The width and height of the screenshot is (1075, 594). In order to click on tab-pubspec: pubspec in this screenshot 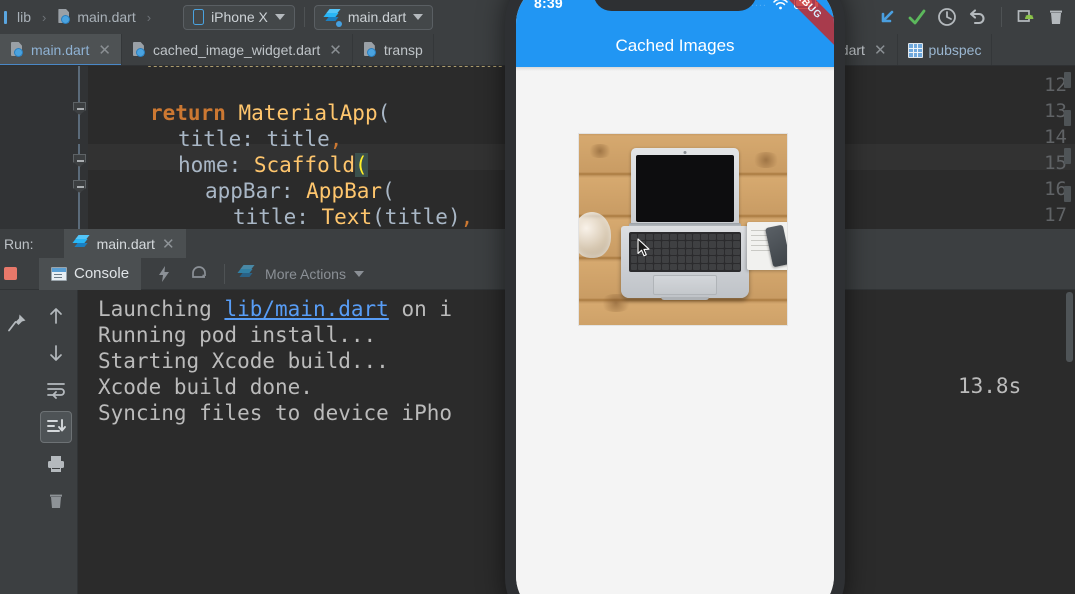, I will do `click(945, 49)`.